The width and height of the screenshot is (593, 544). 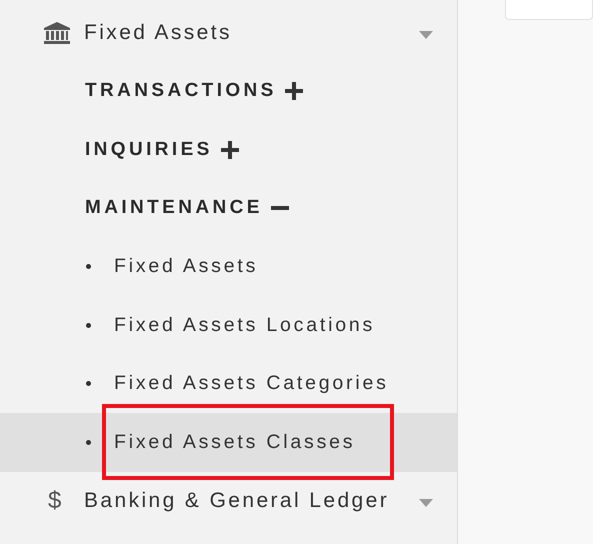 I want to click on submenu-link: Fixed Assets, so click(x=186, y=266).